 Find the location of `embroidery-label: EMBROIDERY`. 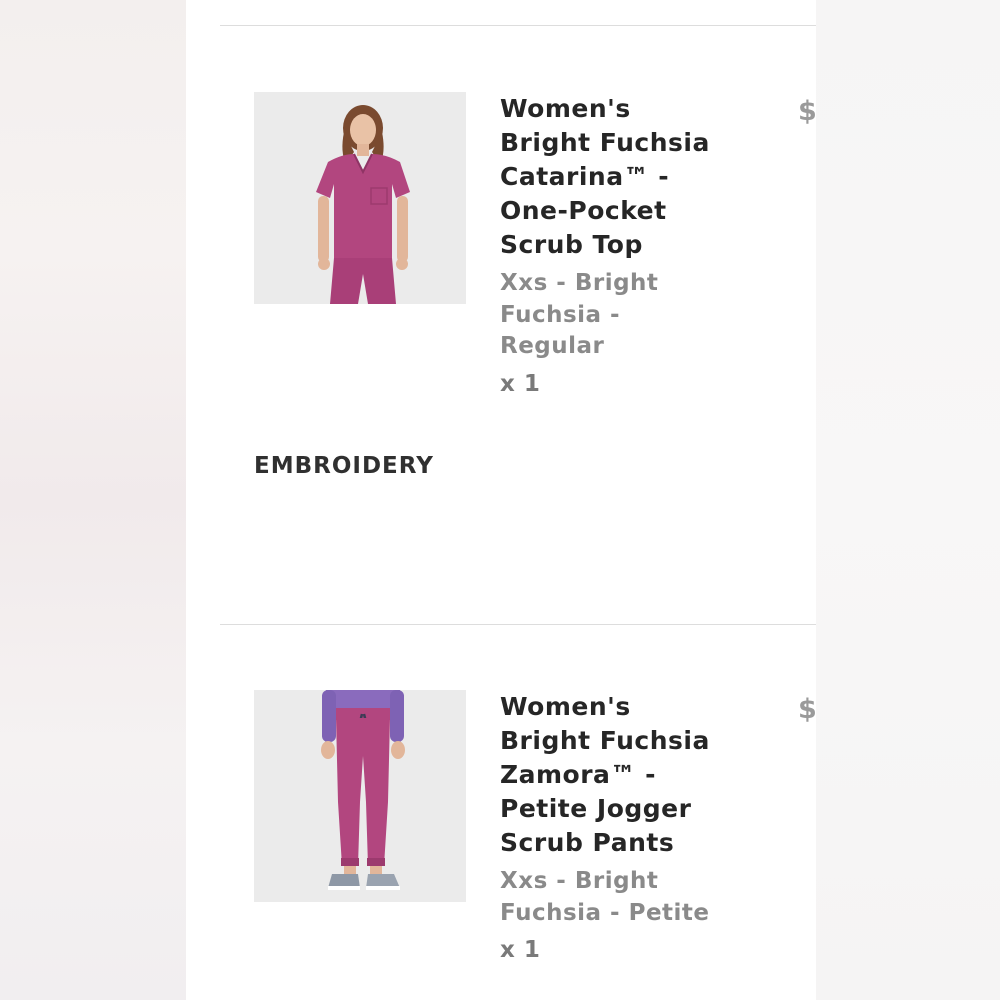

embroidery-label: EMBROIDERY is located at coordinates (344, 466).